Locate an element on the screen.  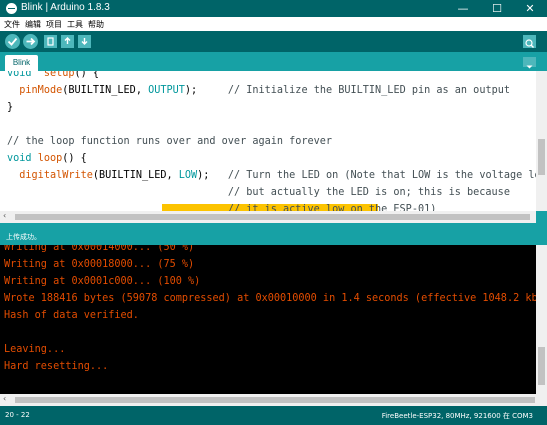
console-horizontal-scrollbar: ‹ is located at coordinates (273, 400).